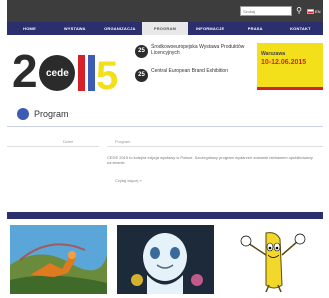  I want to click on nav-item-prasa: PRASA, so click(255, 28).